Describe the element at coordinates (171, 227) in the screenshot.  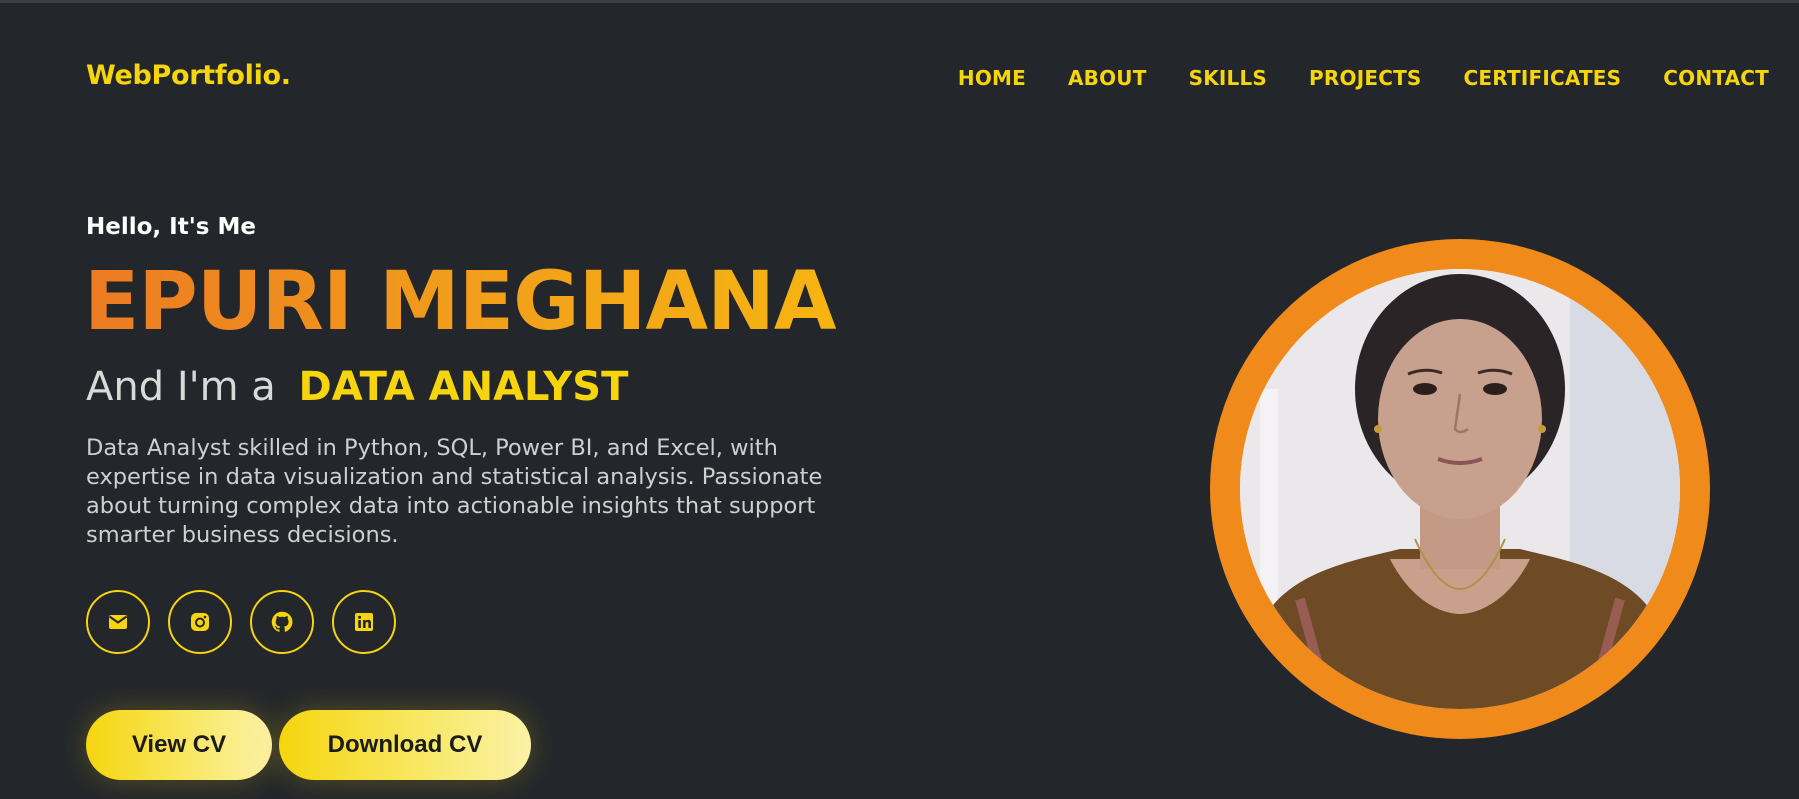
I see `hero-greeting: Hello, It's Me` at that location.